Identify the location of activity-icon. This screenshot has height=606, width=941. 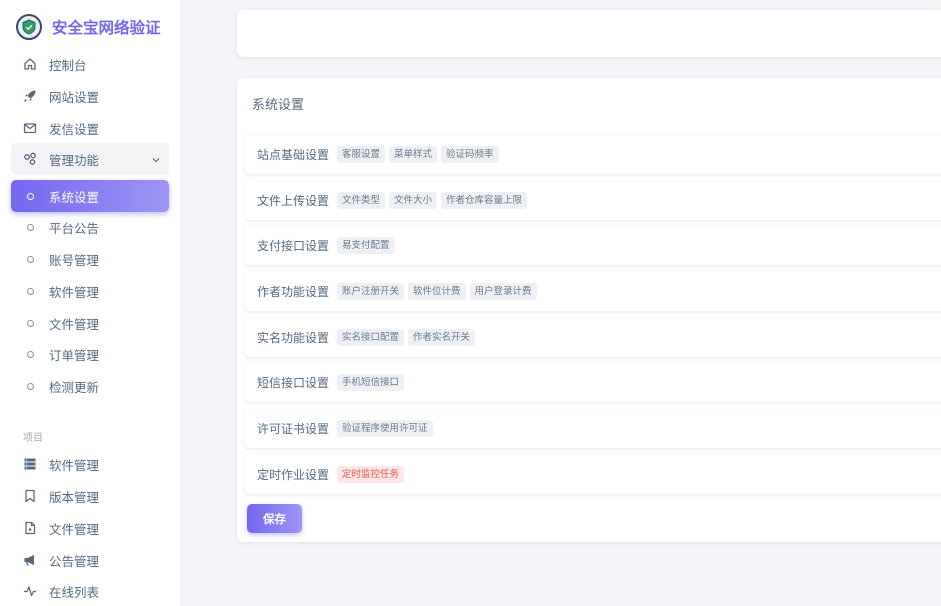
(30, 591).